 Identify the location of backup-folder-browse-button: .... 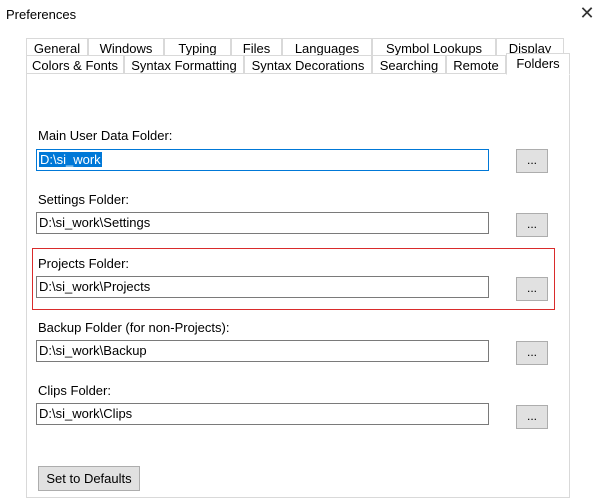
(532, 353).